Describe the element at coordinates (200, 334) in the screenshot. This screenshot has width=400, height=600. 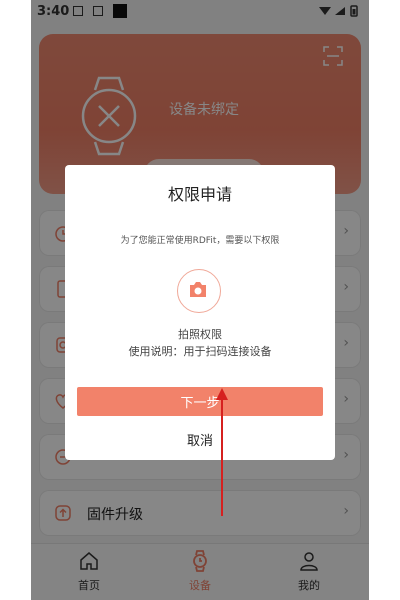
I see `permission-name: 拍照权限` at that location.